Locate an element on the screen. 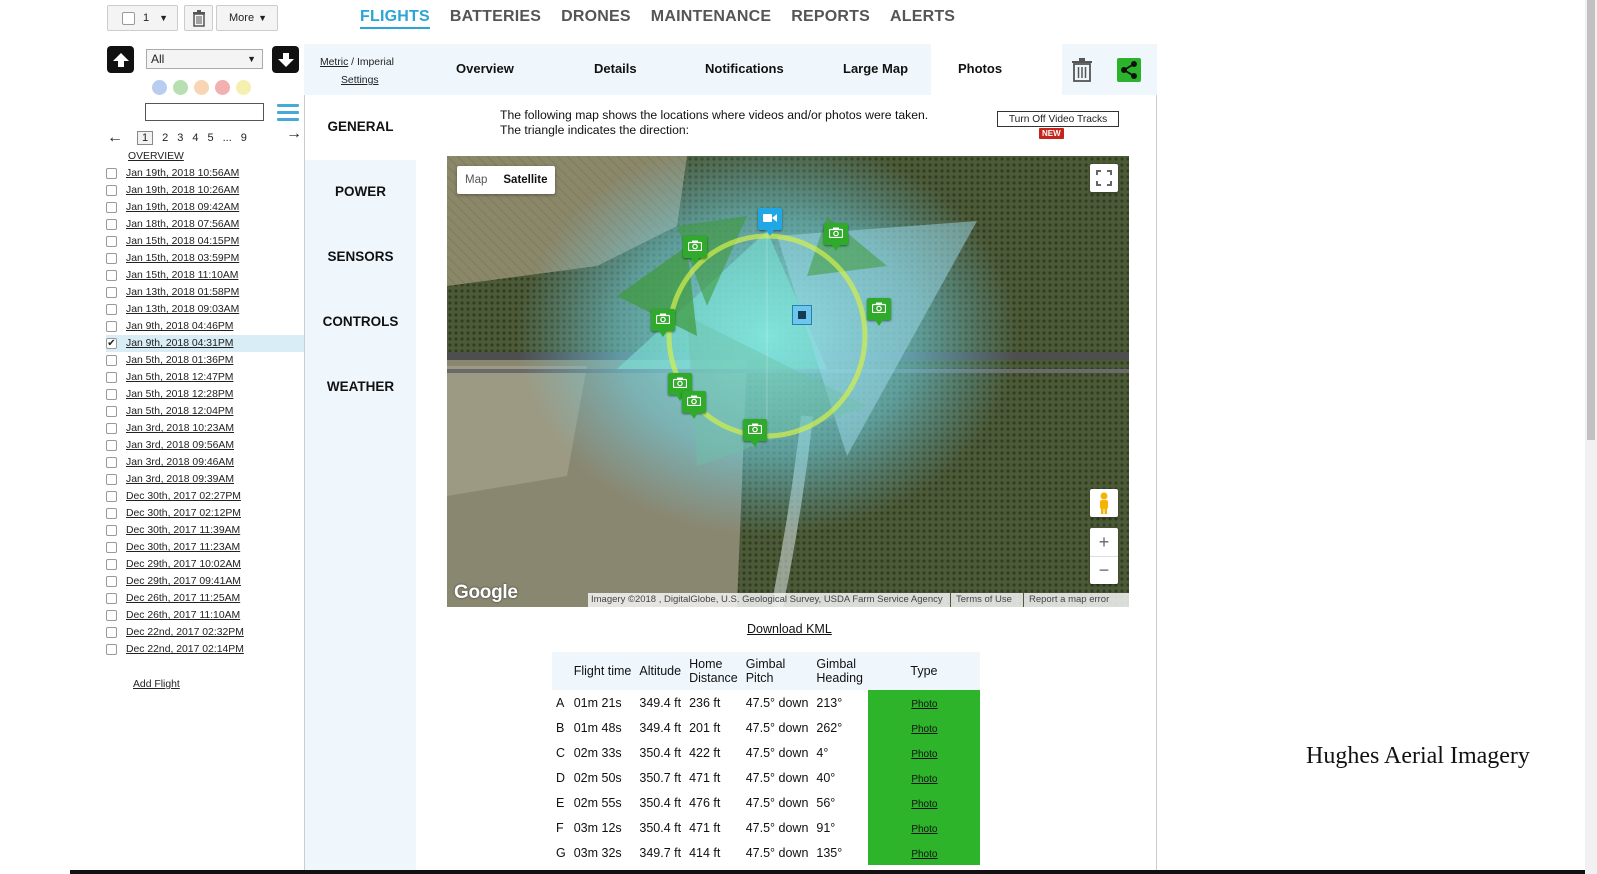 This screenshot has height=874, width=1597. filter-select: All ▼ is located at coordinates (204, 59).